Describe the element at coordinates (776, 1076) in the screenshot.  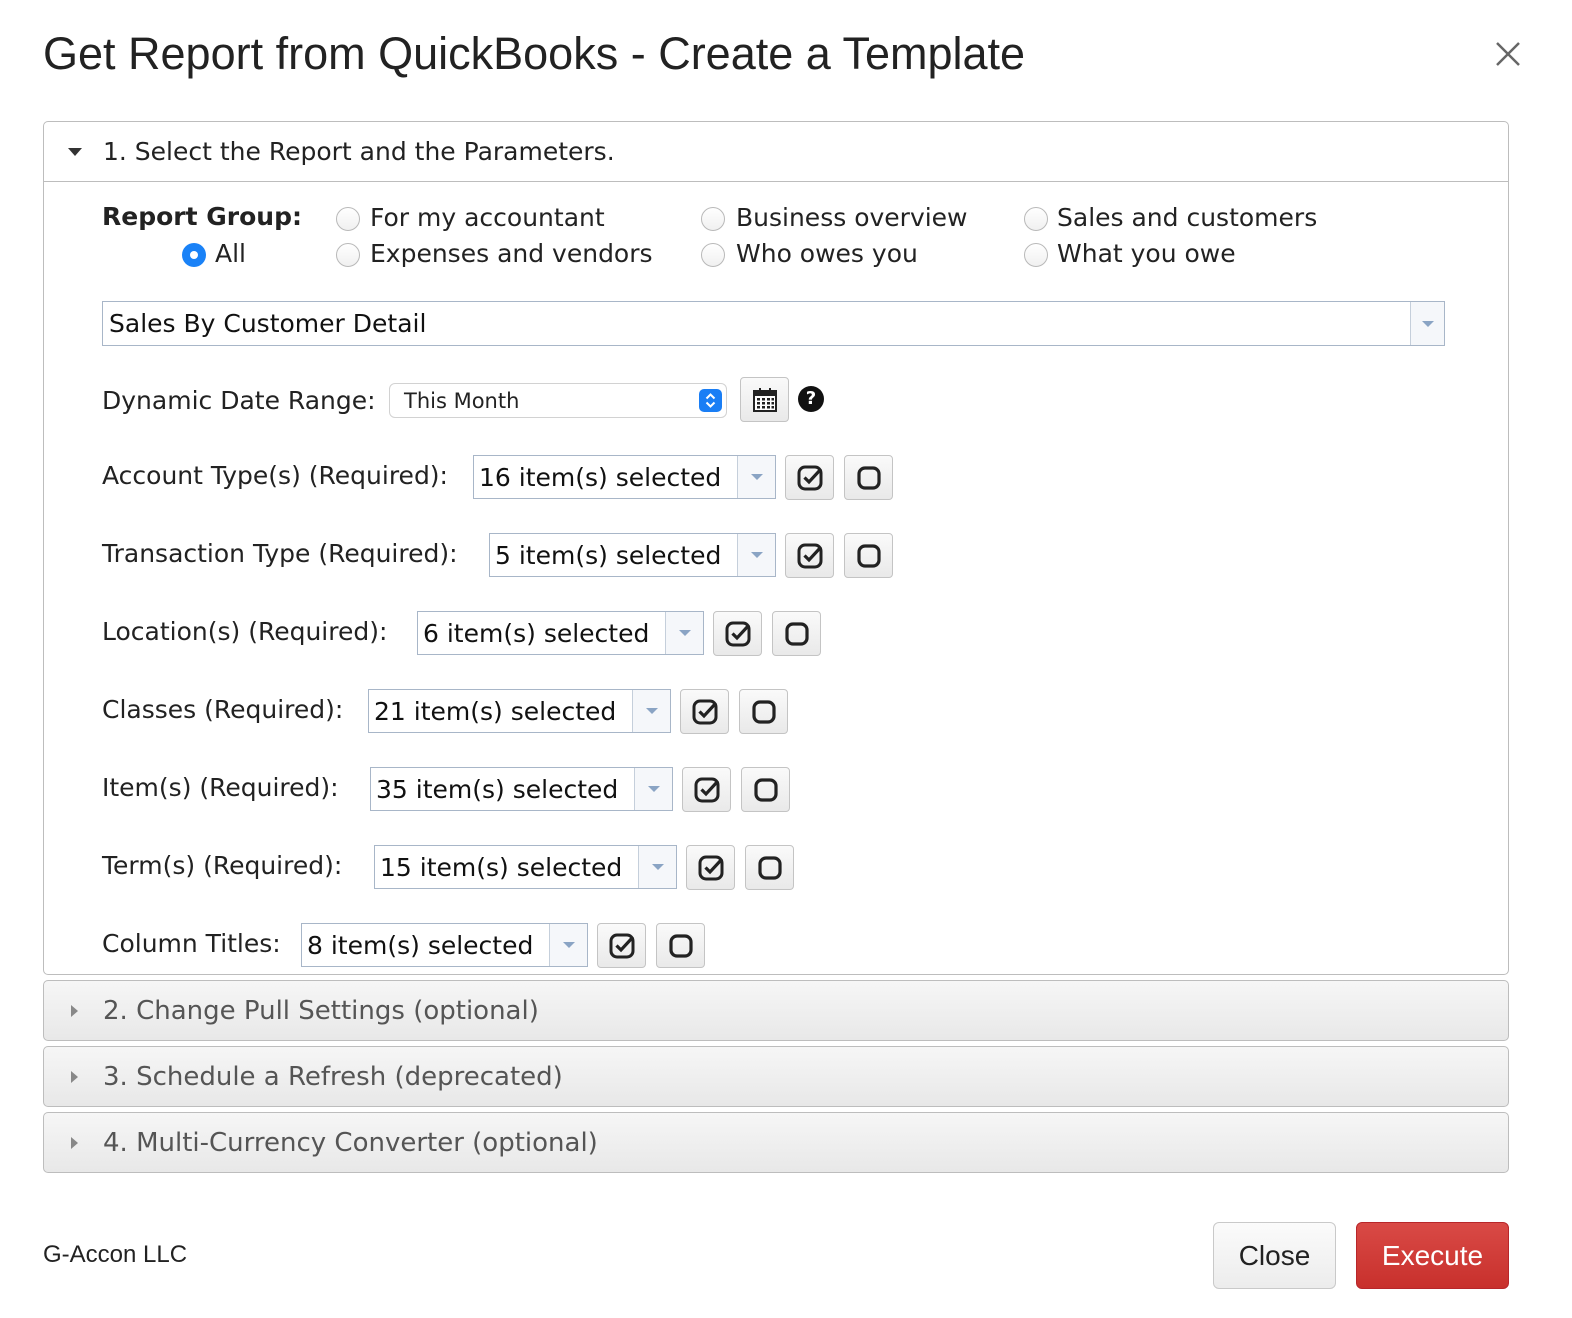
I see `section-header-3: 3. Schedule a Refresh (deprecated)` at that location.